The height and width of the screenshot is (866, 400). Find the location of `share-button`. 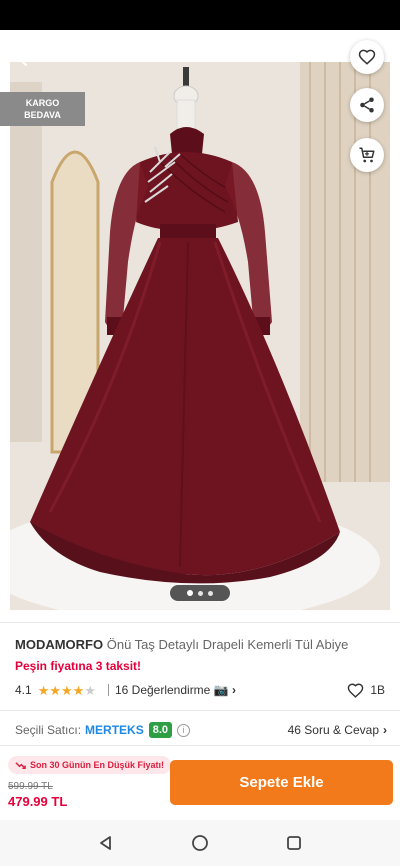

share-button is located at coordinates (367, 105).